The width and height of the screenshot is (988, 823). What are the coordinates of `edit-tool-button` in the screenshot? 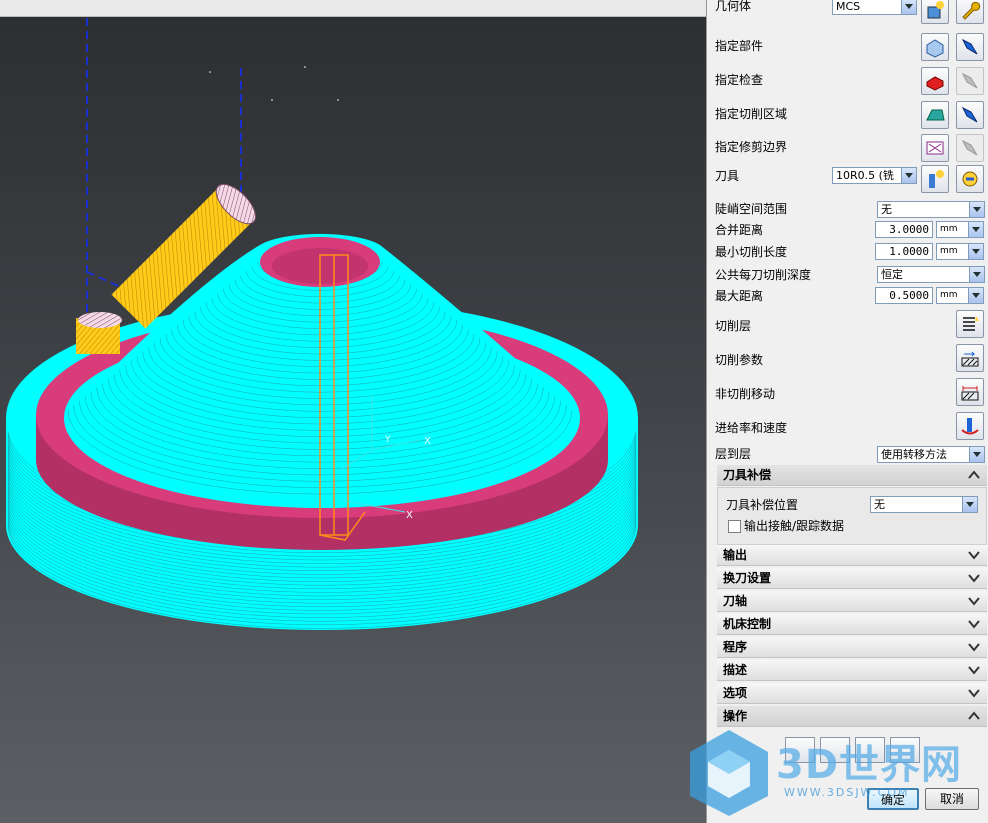 It's located at (970, 179).